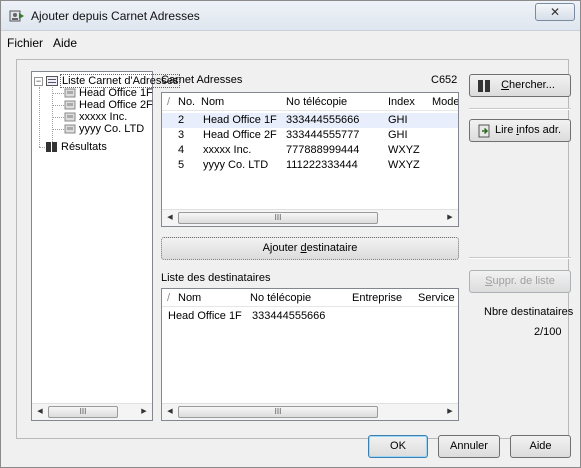  I want to click on close-button: ✕, so click(555, 12).